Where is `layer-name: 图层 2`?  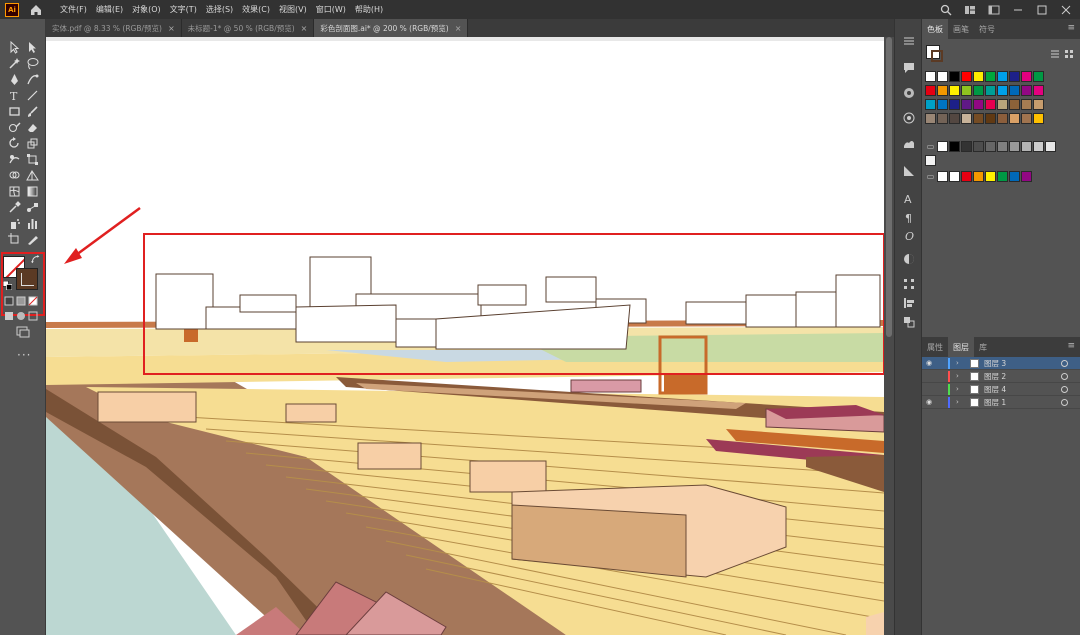
layer-name: 图层 2 is located at coordinates (995, 376).